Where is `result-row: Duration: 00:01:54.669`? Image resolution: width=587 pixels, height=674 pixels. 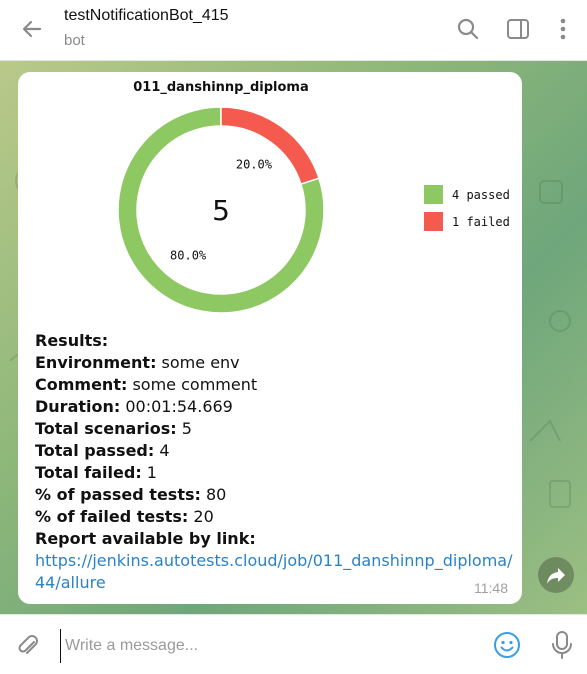 result-row: Duration: 00:01:54.669 is located at coordinates (275, 407).